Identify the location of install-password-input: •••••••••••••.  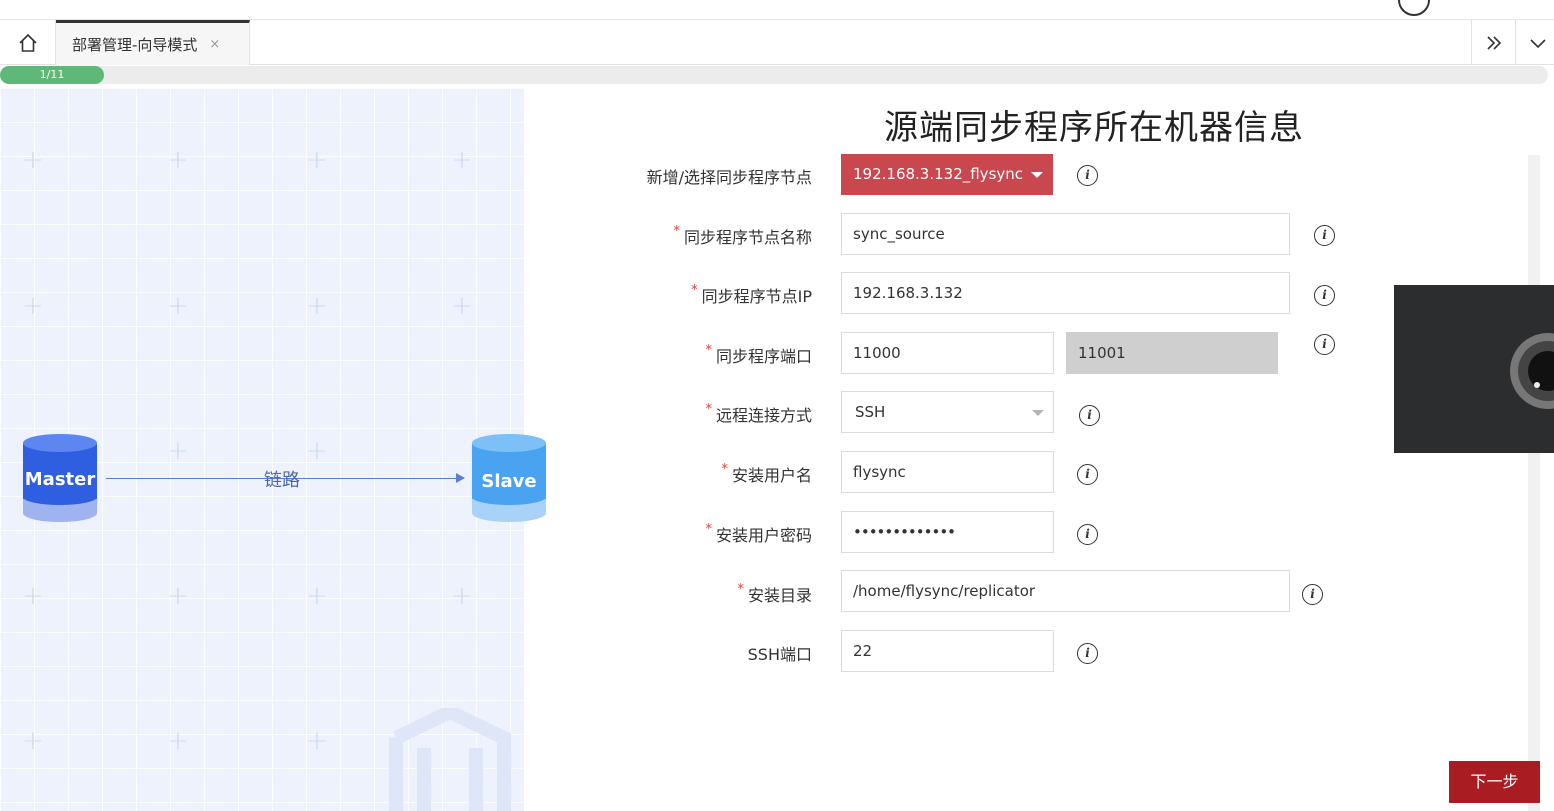
(947, 532).